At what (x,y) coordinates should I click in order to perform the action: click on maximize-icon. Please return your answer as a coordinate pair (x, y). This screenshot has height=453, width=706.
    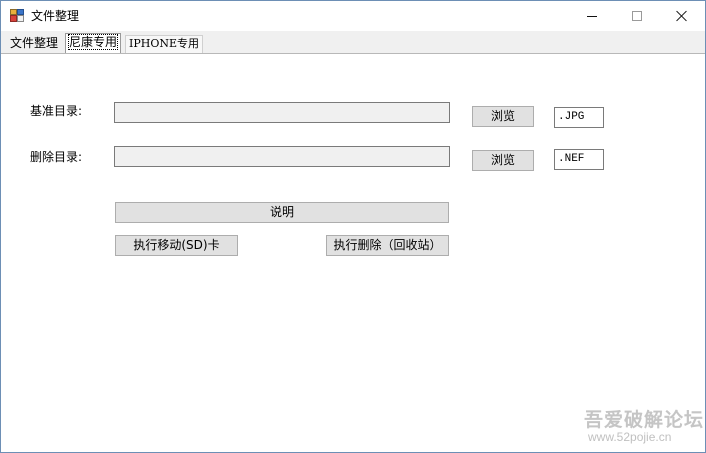
    Looking at the image, I should click on (637, 16).